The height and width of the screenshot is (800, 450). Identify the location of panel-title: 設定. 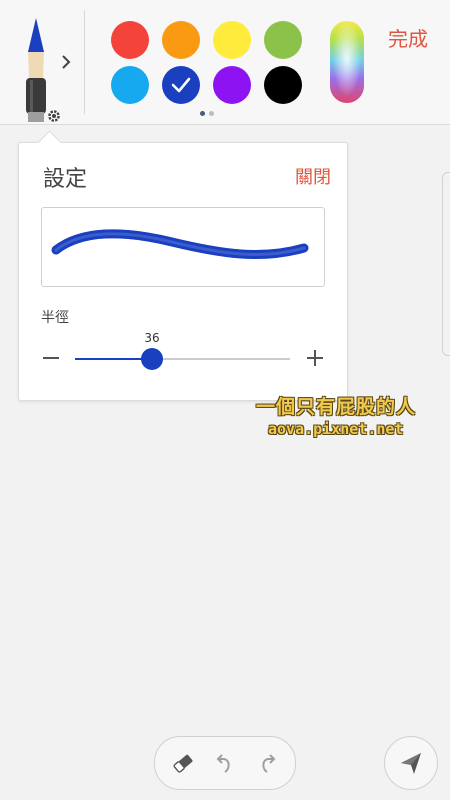
(65, 179).